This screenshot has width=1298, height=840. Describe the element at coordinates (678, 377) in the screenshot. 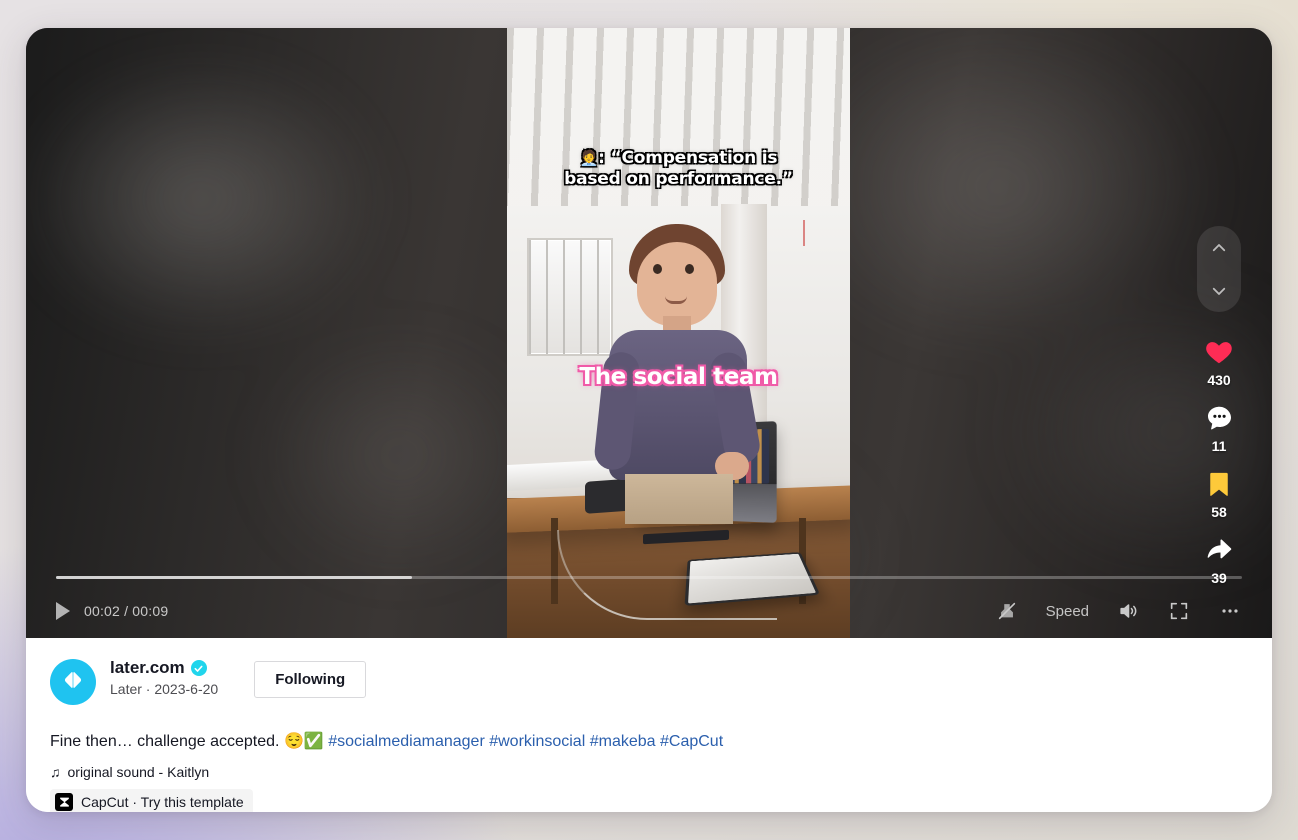

I see `video-text-overlay: The social team` at that location.